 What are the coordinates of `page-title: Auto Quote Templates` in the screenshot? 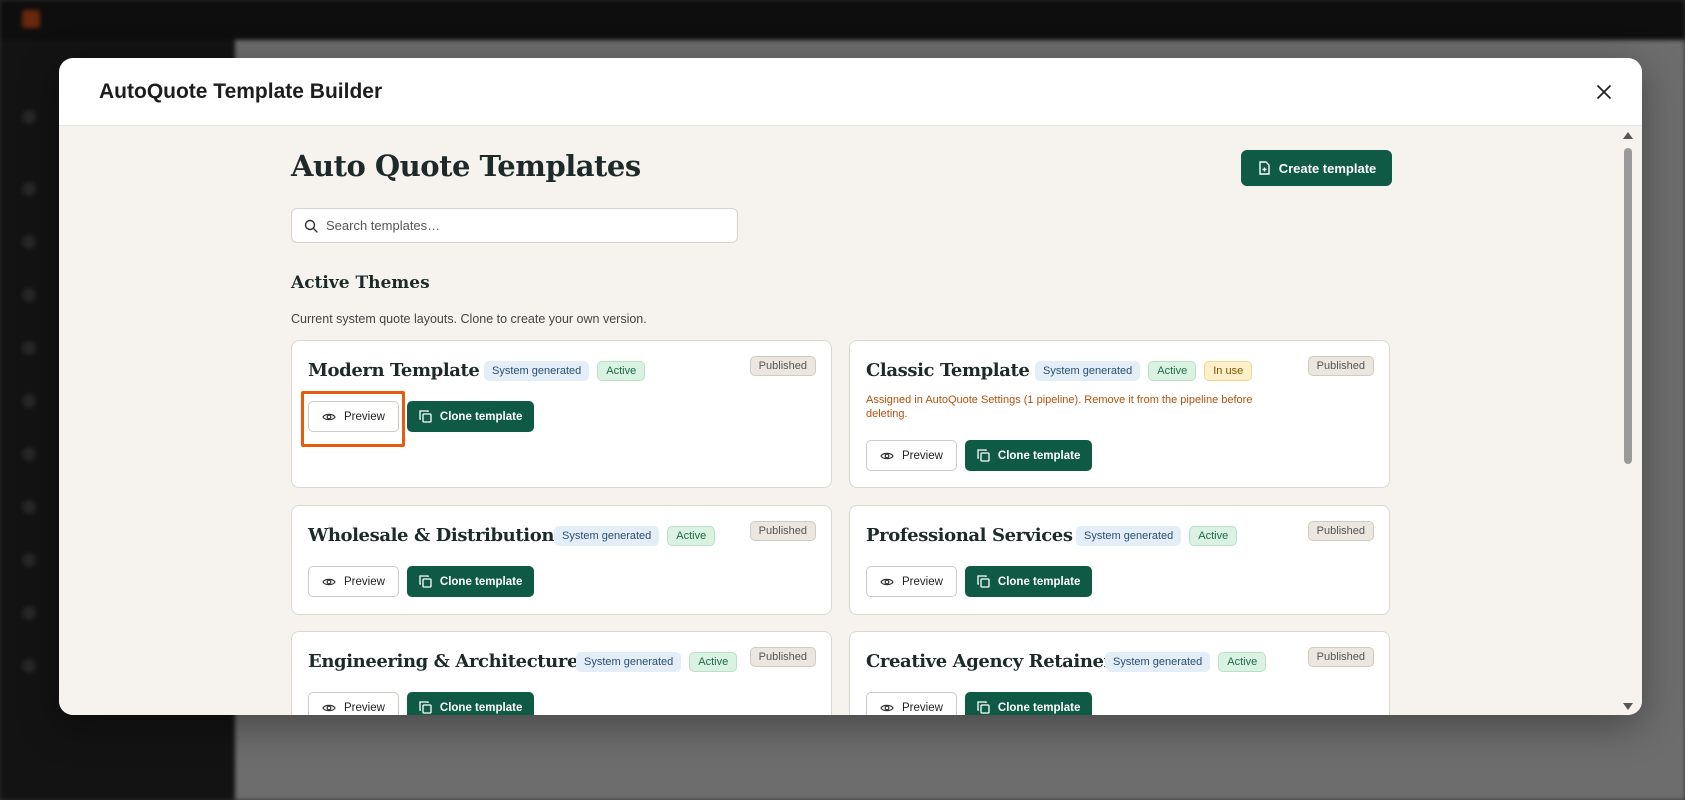 It's located at (466, 166).